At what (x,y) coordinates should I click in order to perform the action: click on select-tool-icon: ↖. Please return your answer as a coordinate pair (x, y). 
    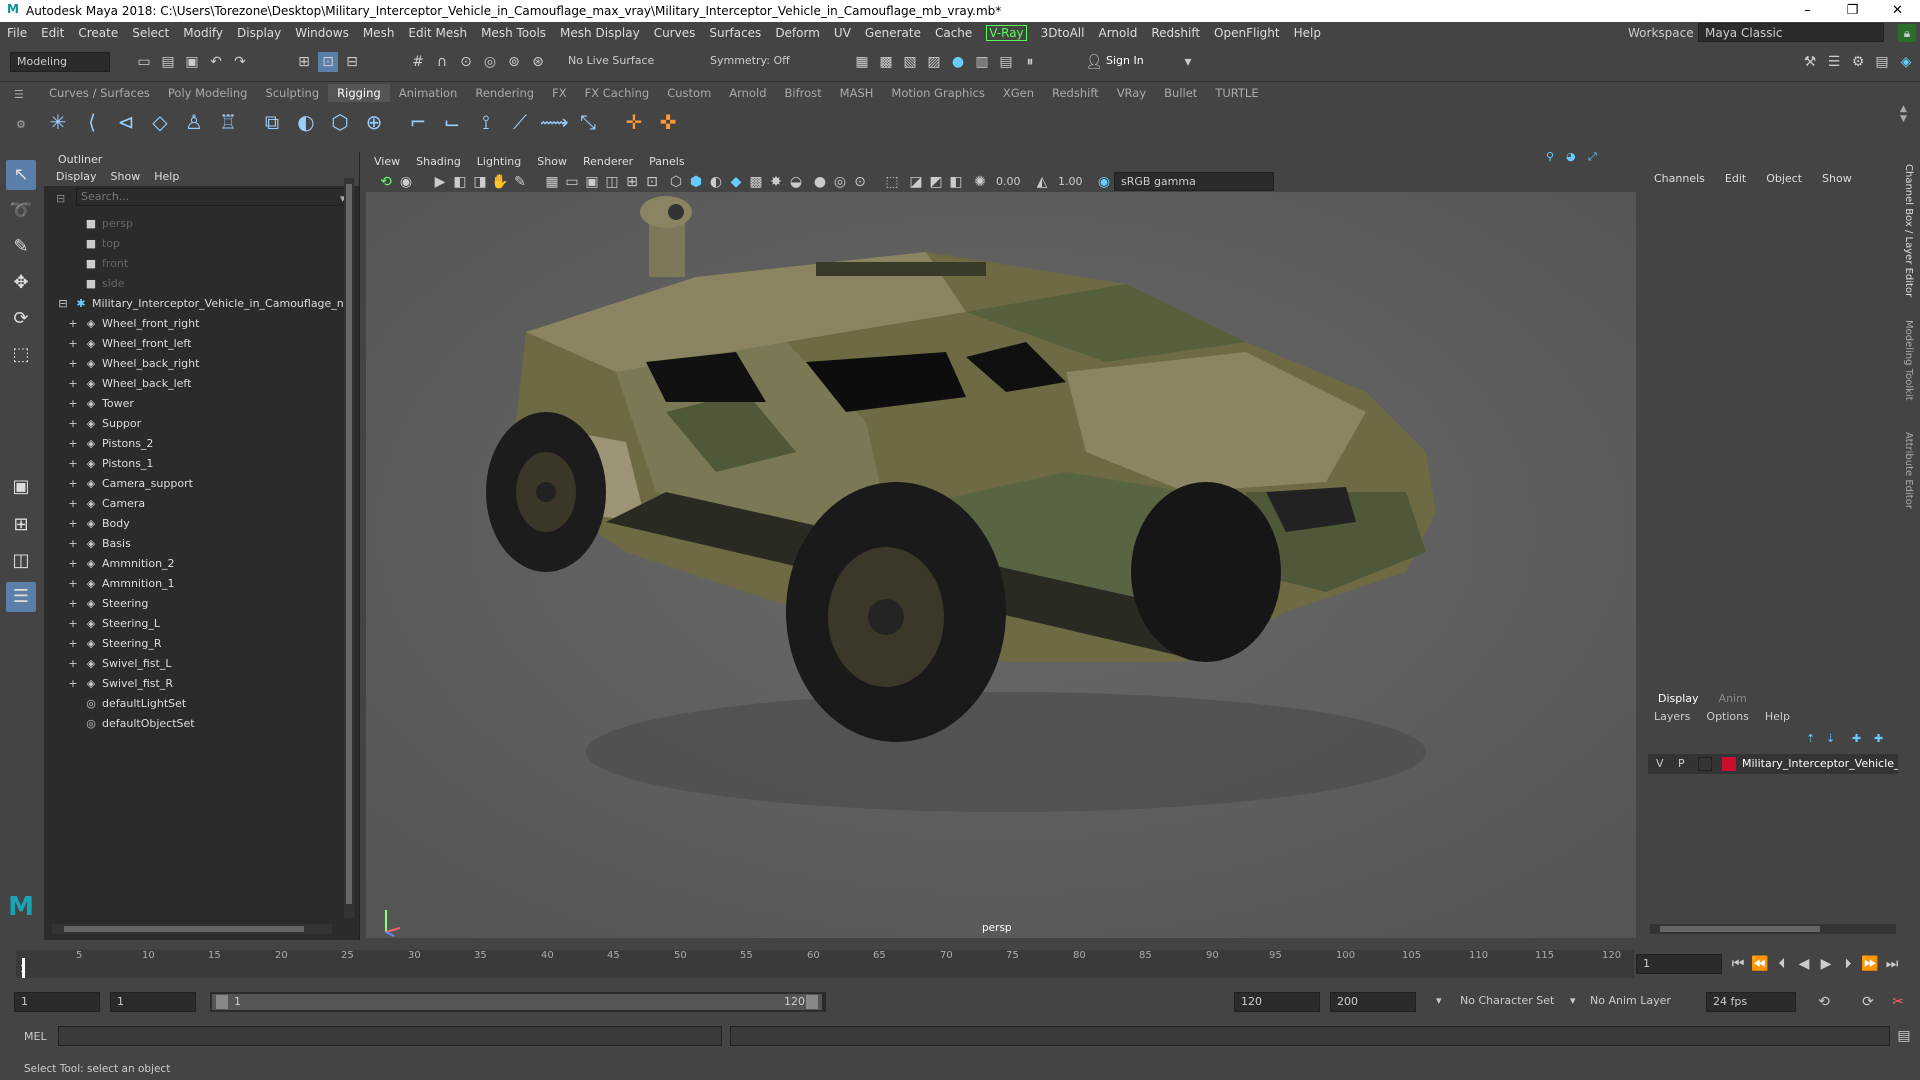
    Looking at the image, I should click on (21, 175).